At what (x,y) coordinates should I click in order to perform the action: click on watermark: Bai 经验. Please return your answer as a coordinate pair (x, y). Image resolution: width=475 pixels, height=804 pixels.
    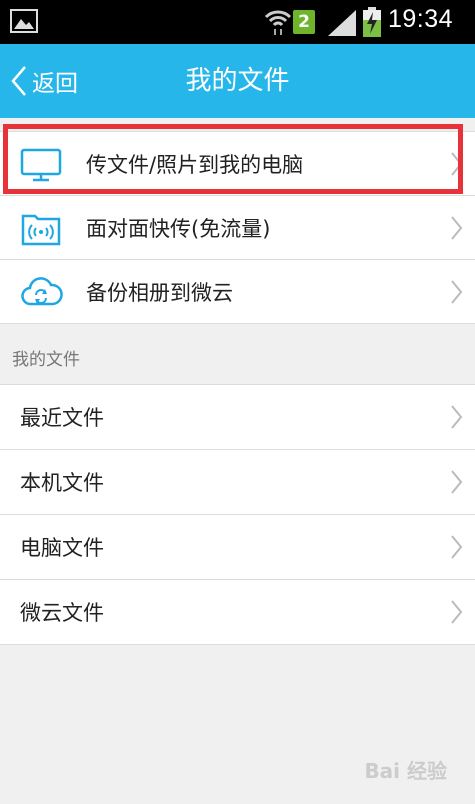
    Looking at the image, I should click on (405, 771).